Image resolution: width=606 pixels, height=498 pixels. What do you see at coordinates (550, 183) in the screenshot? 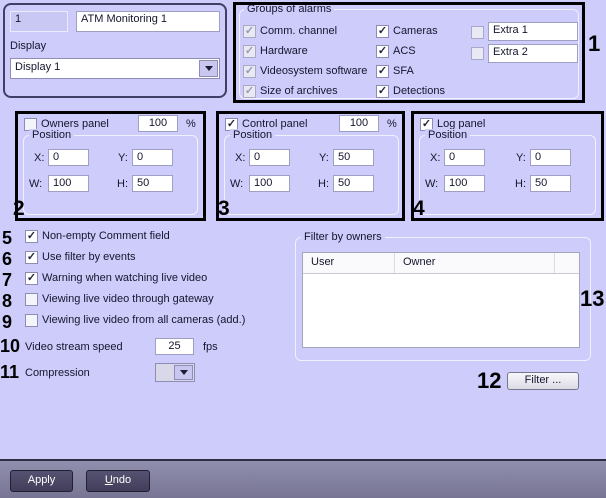
I see `log-h-field: 50` at bounding box center [550, 183].